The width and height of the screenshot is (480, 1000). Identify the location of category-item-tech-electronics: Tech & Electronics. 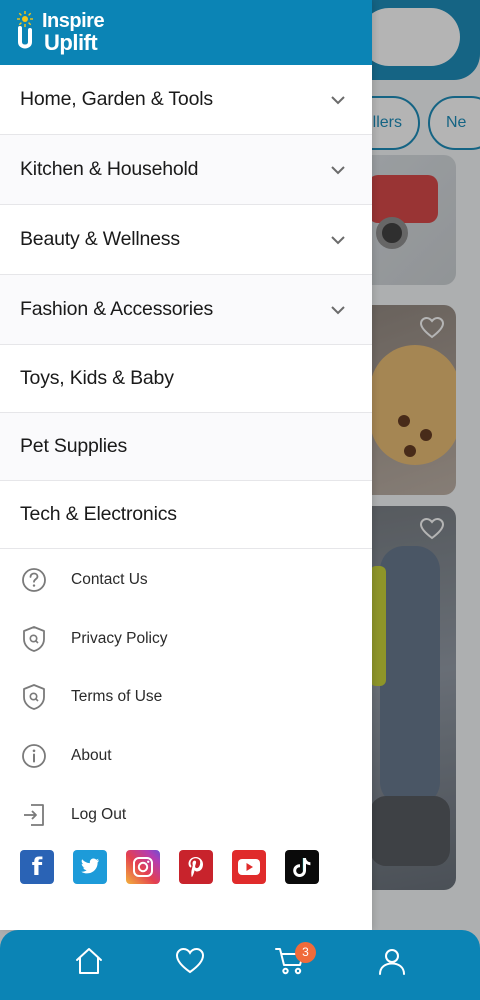
(186, 515).